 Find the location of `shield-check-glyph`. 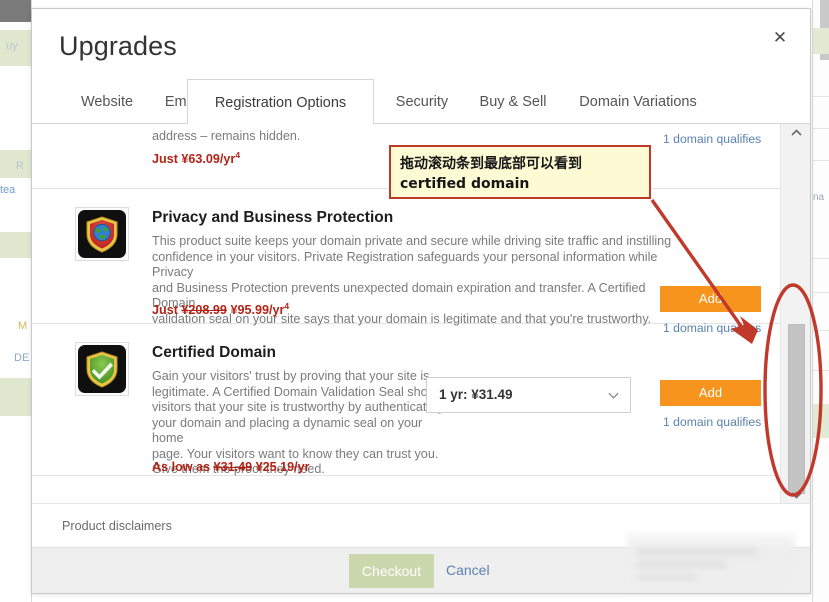

shield-check-glyph is located at coordinates (102, 369).